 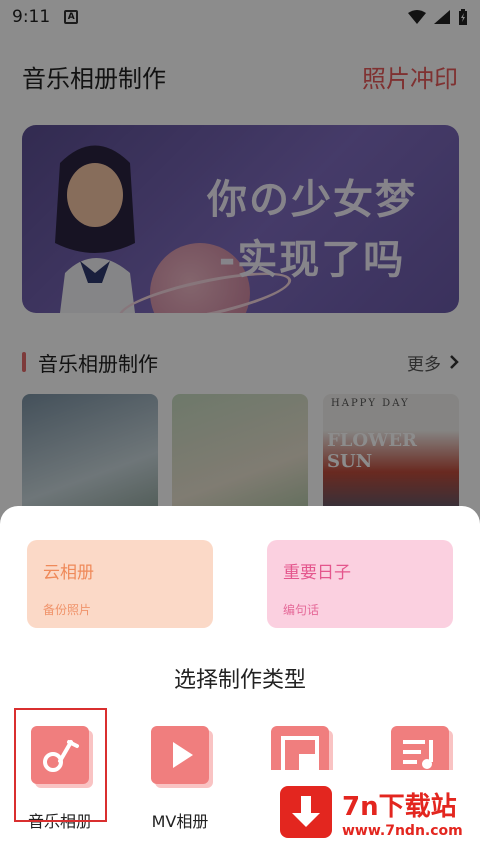 I want to click on cloud-album-title: 云相册, so click(x=68, y=573).